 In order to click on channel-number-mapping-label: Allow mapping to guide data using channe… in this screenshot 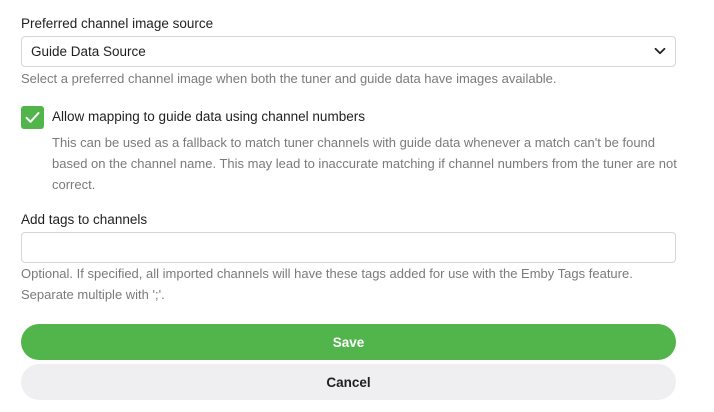, I will do `click(208, 116)`.